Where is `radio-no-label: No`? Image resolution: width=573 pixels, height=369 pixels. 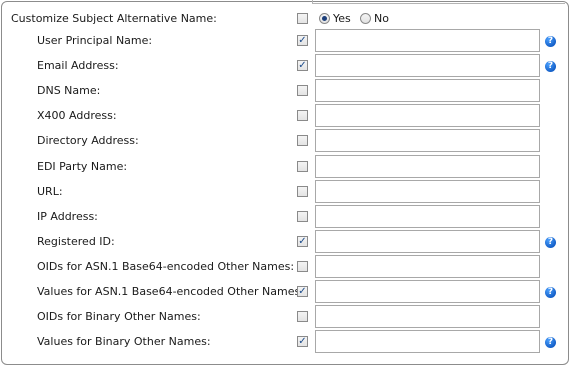
radio-no-label: No is located at coordinates (381, 18).